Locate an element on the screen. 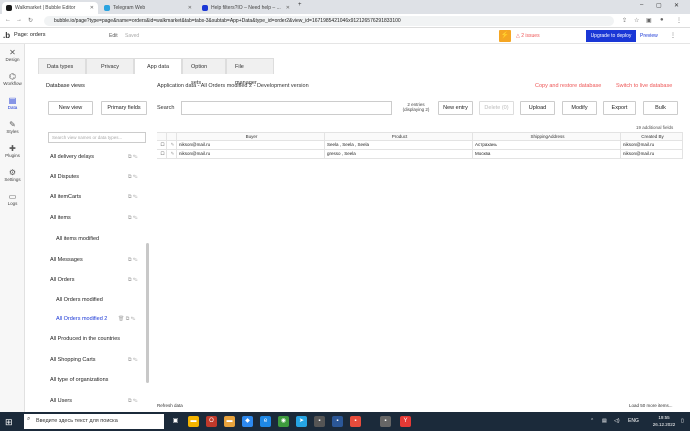  primary-fields-button: Primary fields is located at coordinates (124, 108).